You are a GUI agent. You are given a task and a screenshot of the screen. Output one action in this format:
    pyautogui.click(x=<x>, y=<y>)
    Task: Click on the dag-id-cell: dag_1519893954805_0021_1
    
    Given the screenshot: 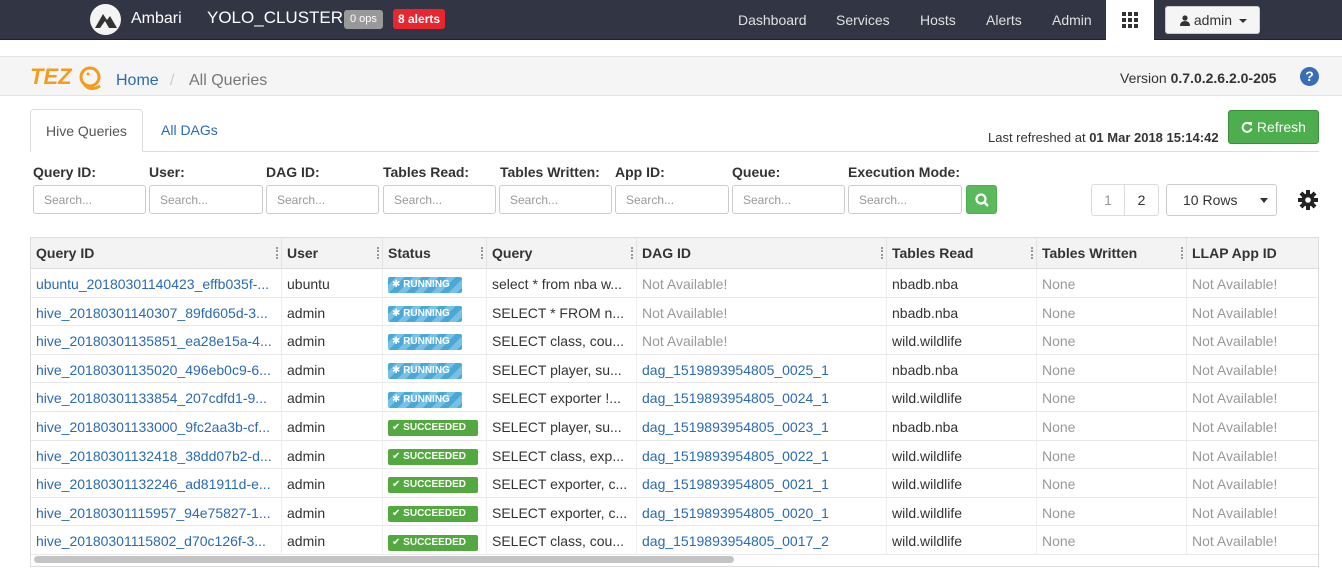 What is the action you would take?
    pyautogui.click(x=762, y=483)
    